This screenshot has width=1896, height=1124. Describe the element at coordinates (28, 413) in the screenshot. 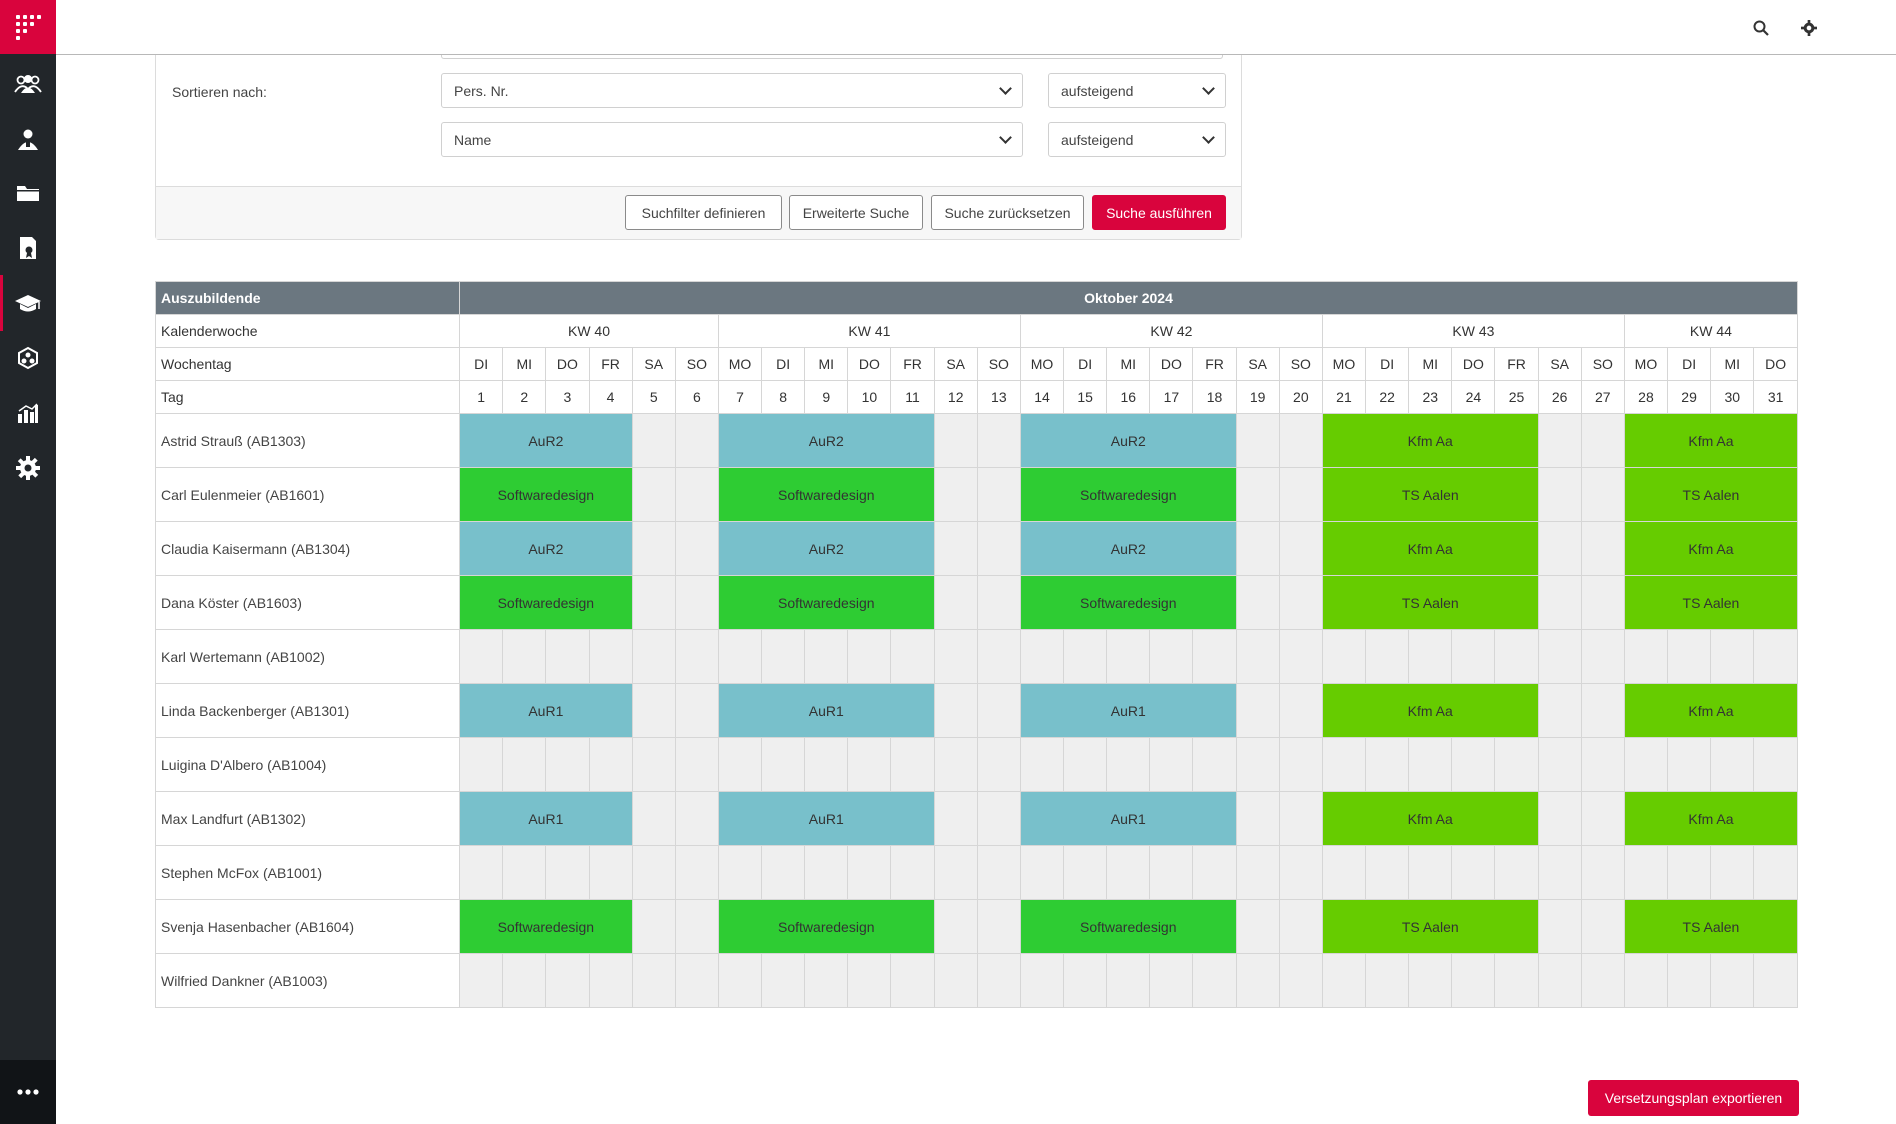

I see `chart-icon` at that location.